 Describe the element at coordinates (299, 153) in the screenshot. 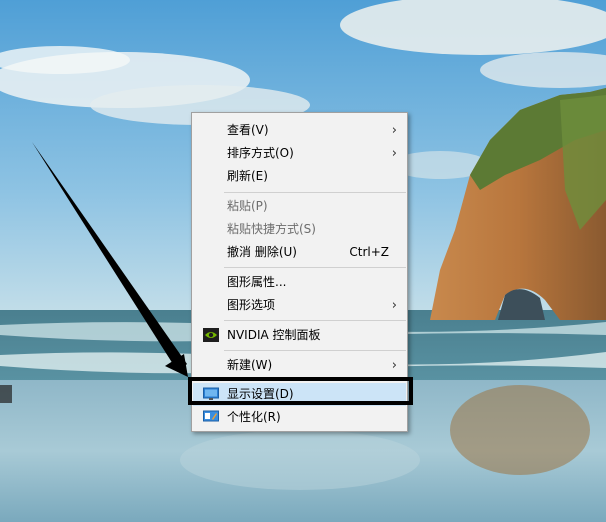

I see `menu-item-sort-by: 排序方式(O) ›` at that location.